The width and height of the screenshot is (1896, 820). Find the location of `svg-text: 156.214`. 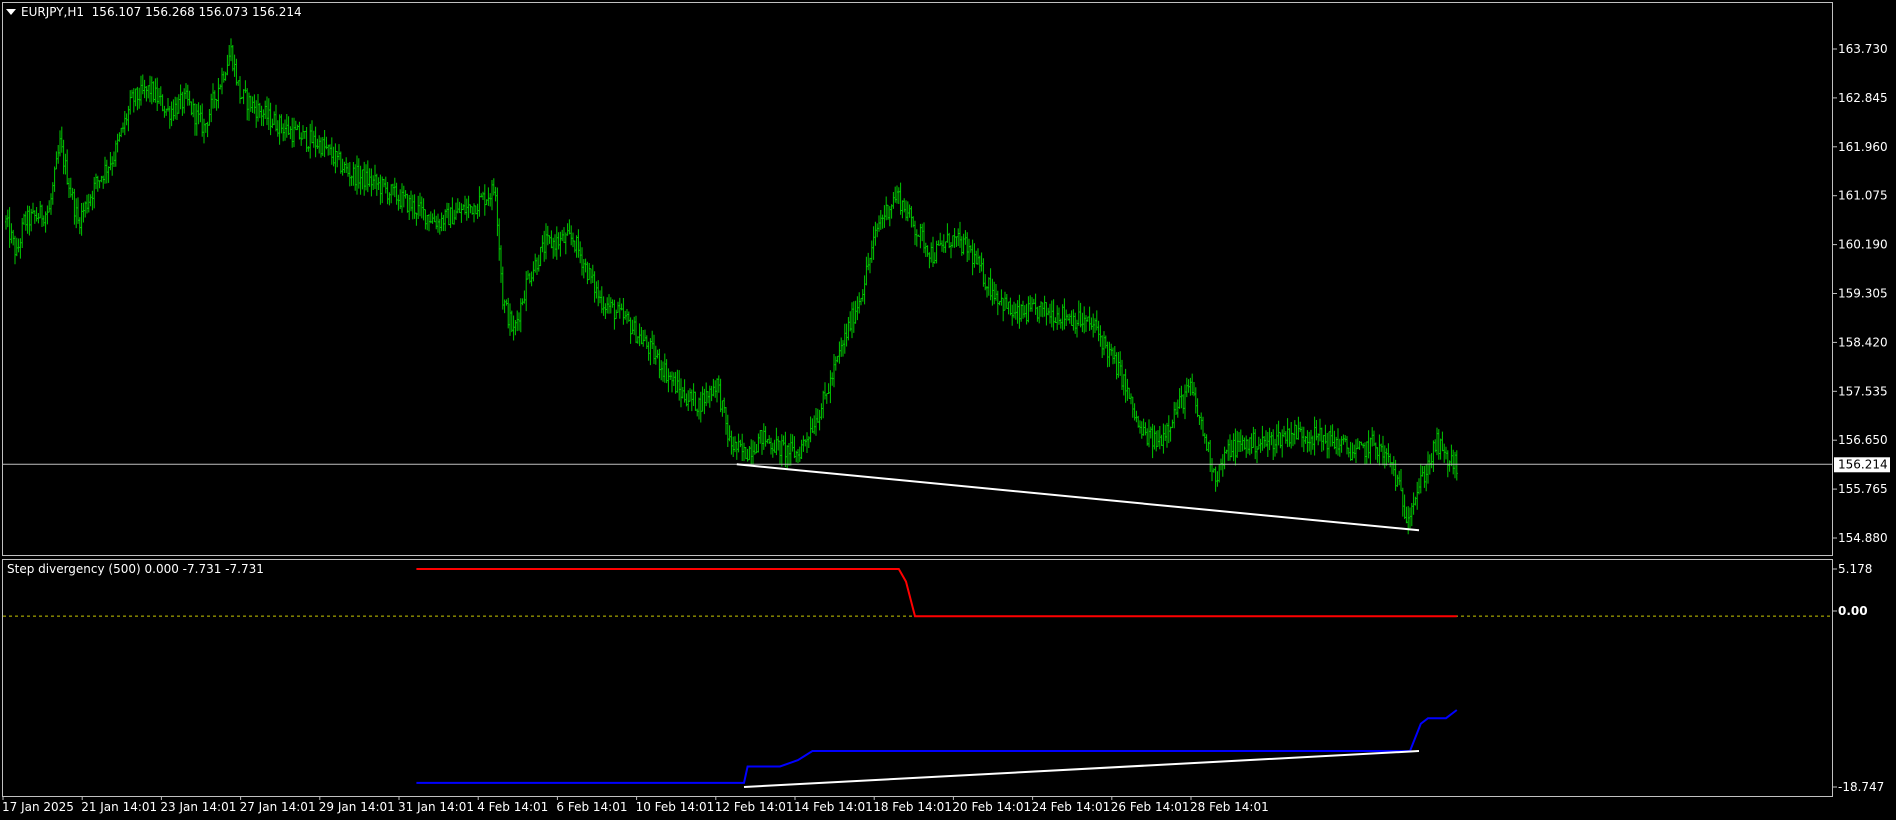

svg-text: 156.214 is located at coordinates (1863, 464).